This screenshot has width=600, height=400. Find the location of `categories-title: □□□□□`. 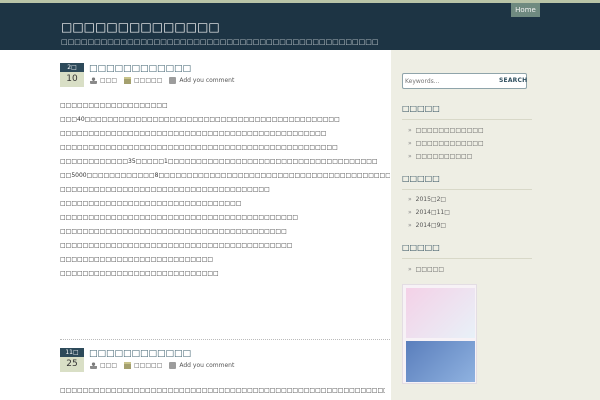

categories-title: □□□□□ is located at coordinates (421, 247).